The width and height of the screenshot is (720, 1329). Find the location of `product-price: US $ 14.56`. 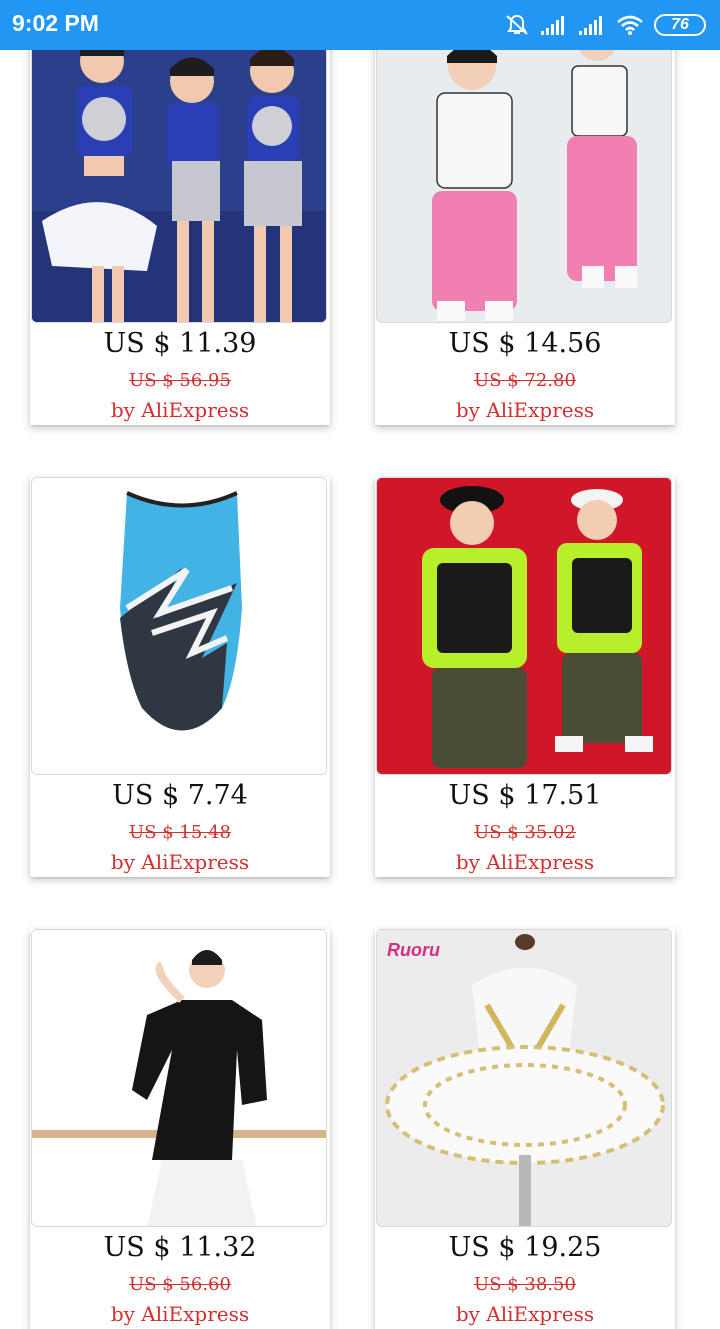

product-price: US $ 14.56 is located at coordinates (525, 343).